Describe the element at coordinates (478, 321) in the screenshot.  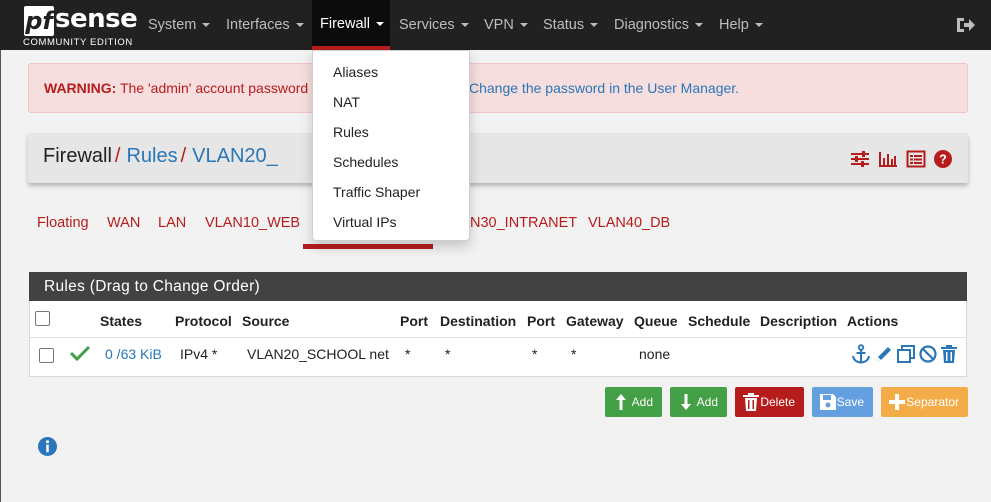
I see `col-destination: Destination` at that location.